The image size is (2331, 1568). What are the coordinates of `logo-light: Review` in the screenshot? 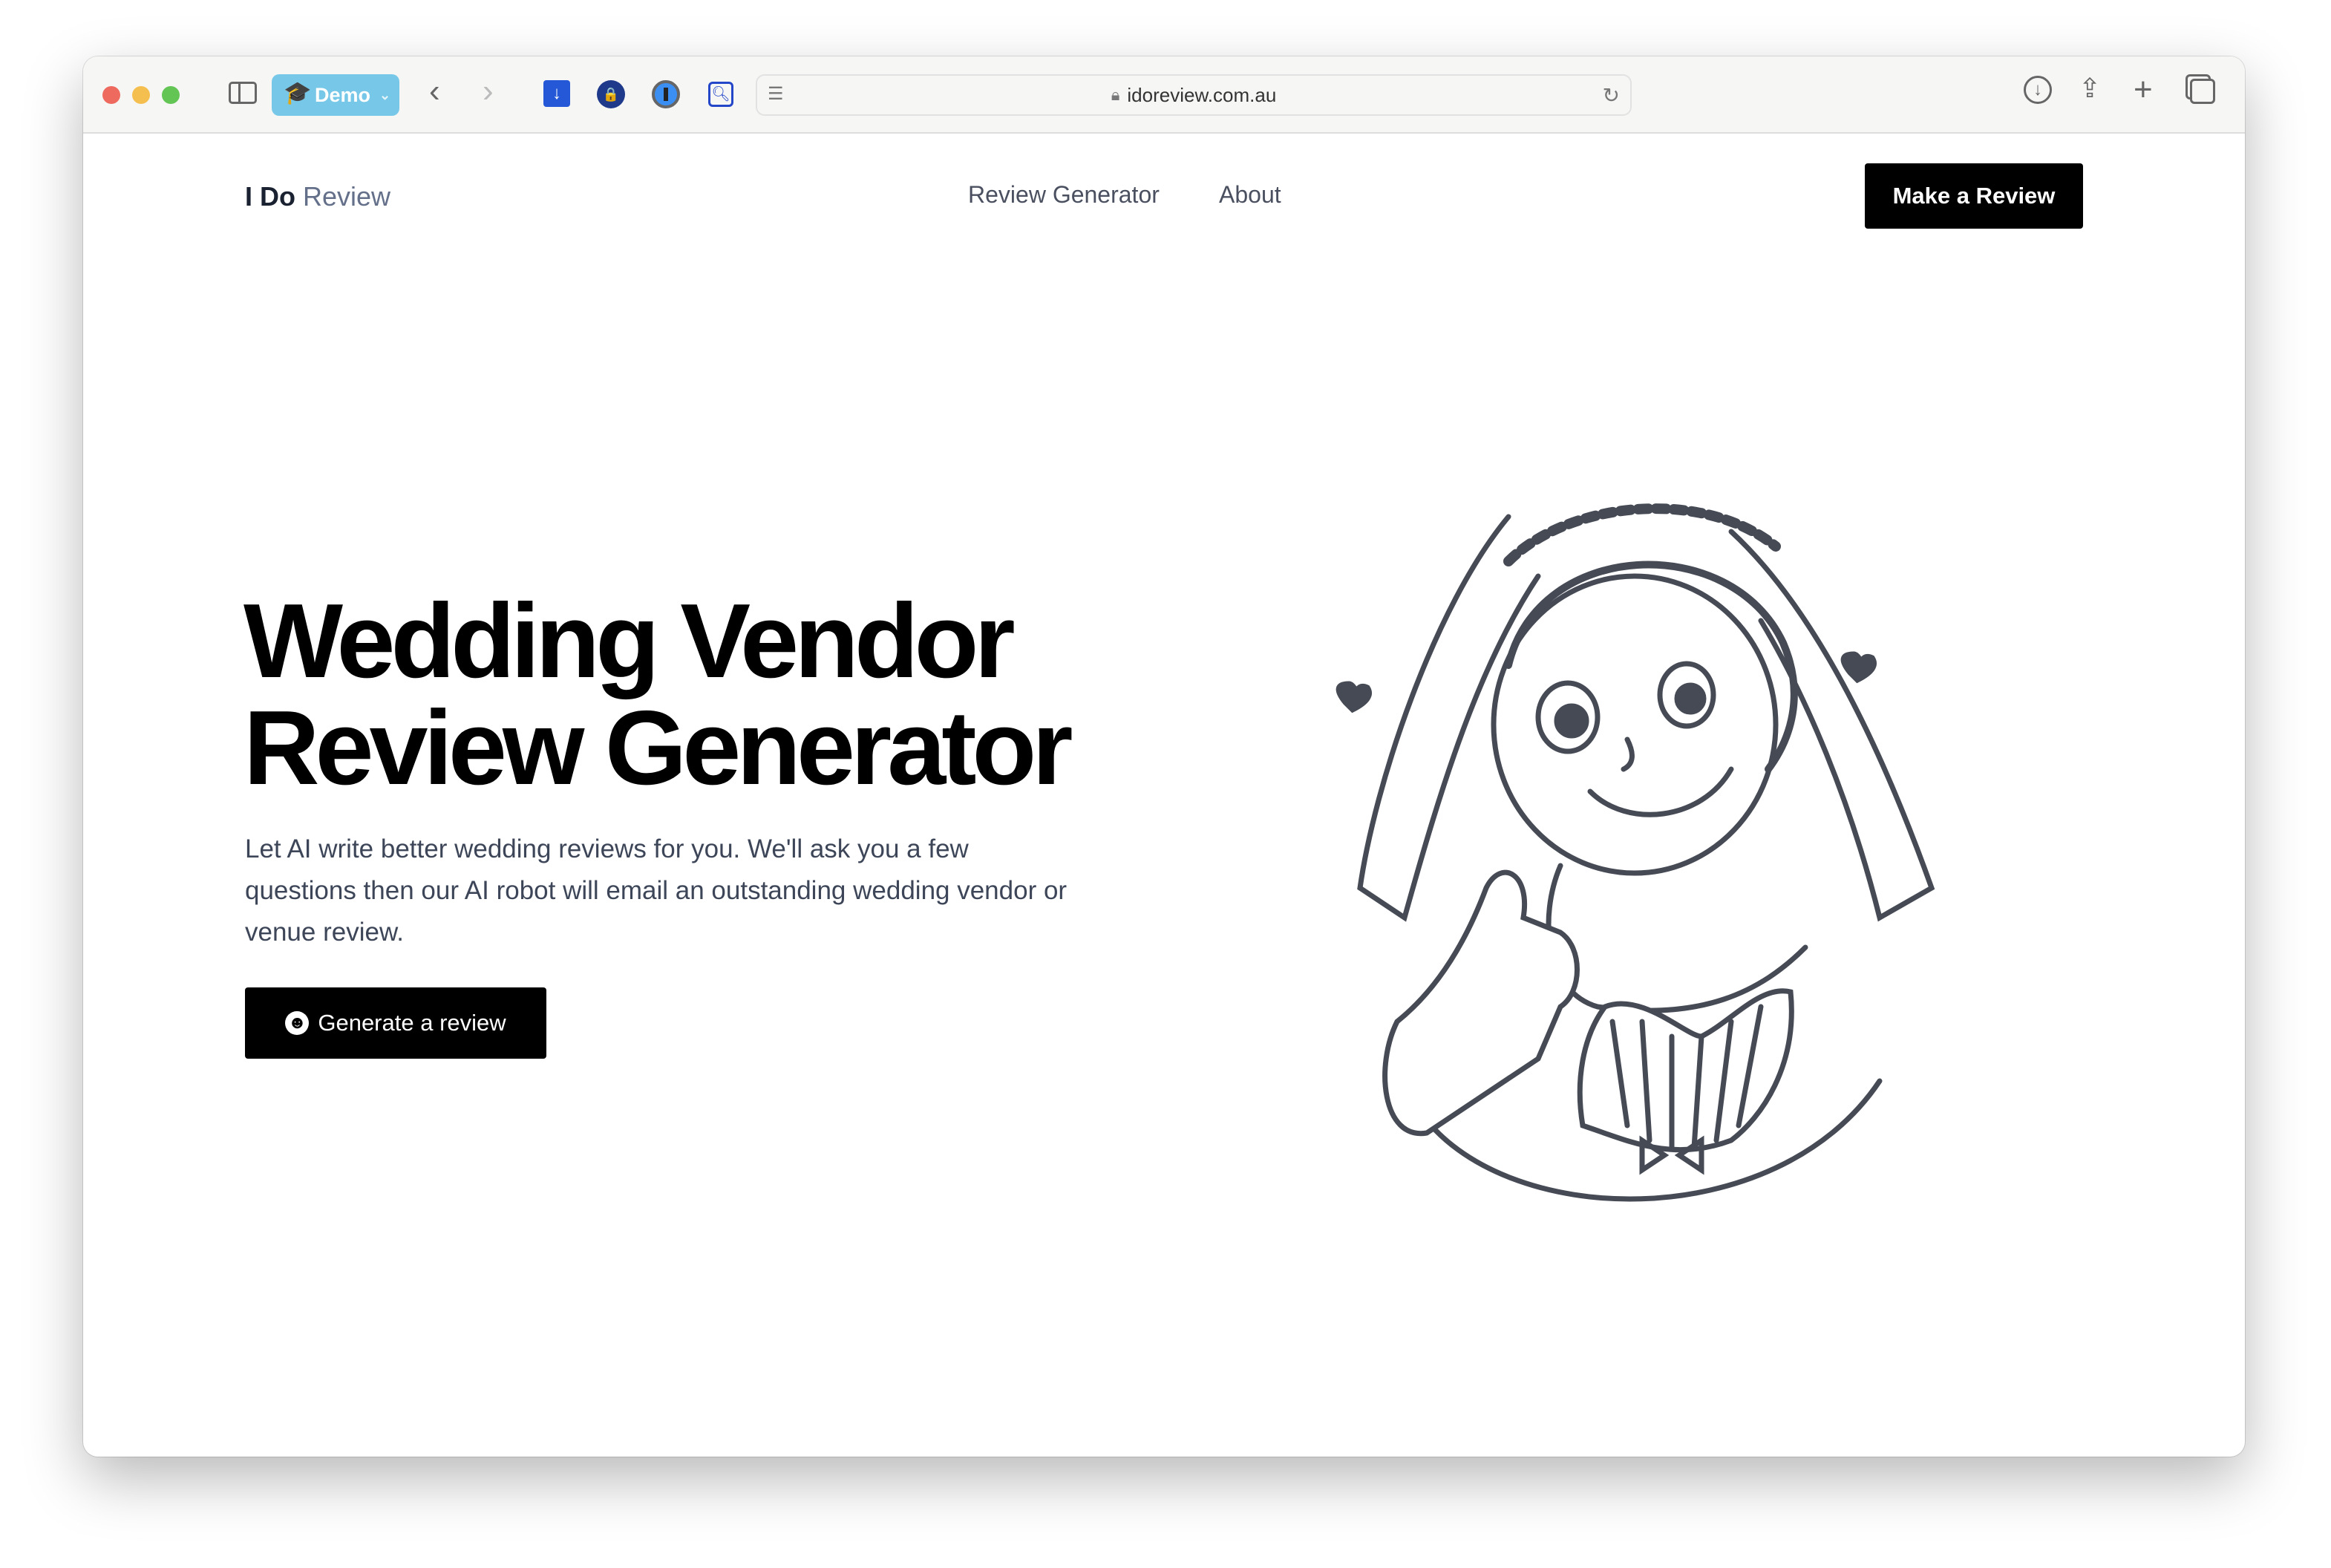 It's located at (347, 196).